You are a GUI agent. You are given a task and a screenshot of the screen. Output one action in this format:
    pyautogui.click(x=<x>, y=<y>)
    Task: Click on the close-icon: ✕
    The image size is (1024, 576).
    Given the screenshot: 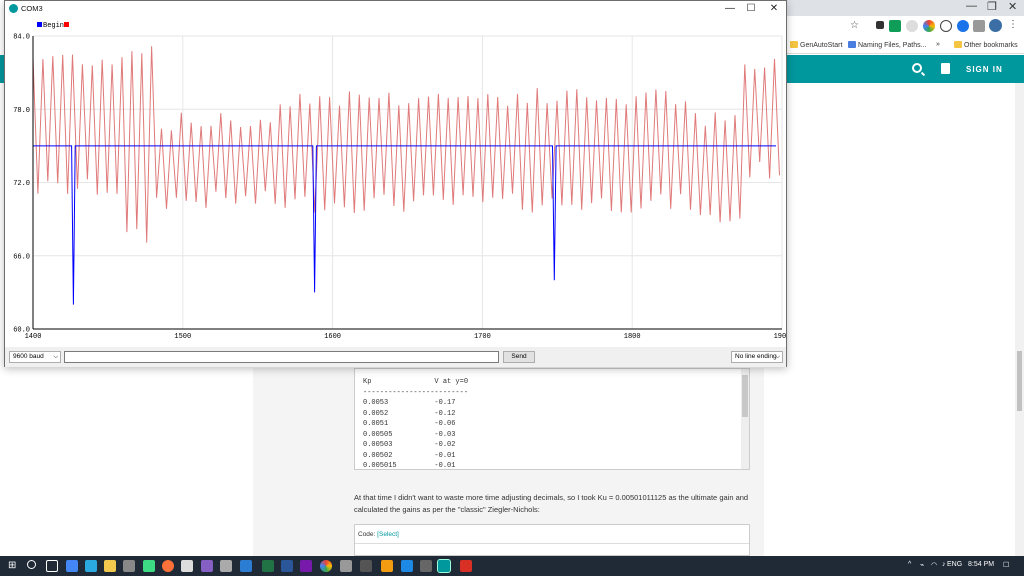 What is the action you would take?
    pyautogui.click(x=1012, y=6)
    